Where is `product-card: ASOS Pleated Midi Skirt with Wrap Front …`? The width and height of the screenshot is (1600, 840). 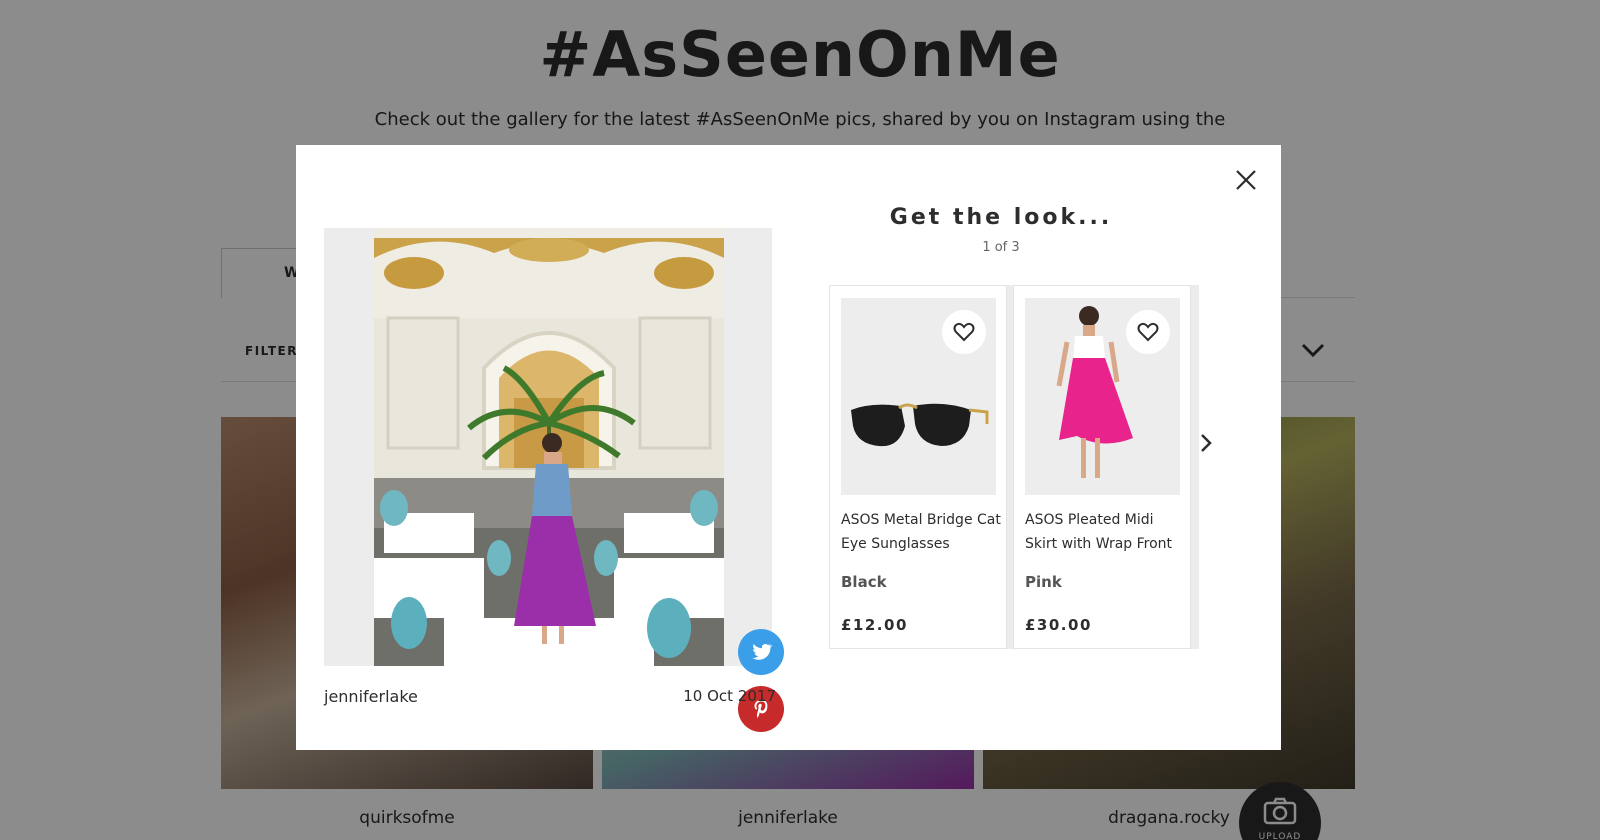 product-card: ASOS Pleated Midi Skirt with Wrap Front … is located at coordinates (1102, 467).